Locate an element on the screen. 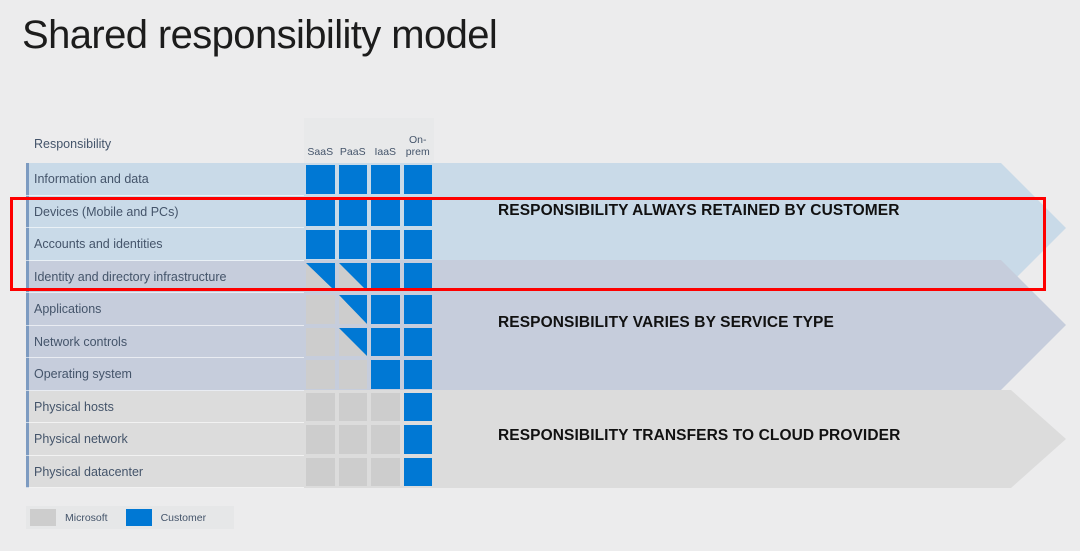 This screenshot has height=551, width=1080. column-header-responsibility: Responsibility is located at coordinates (73, 144).